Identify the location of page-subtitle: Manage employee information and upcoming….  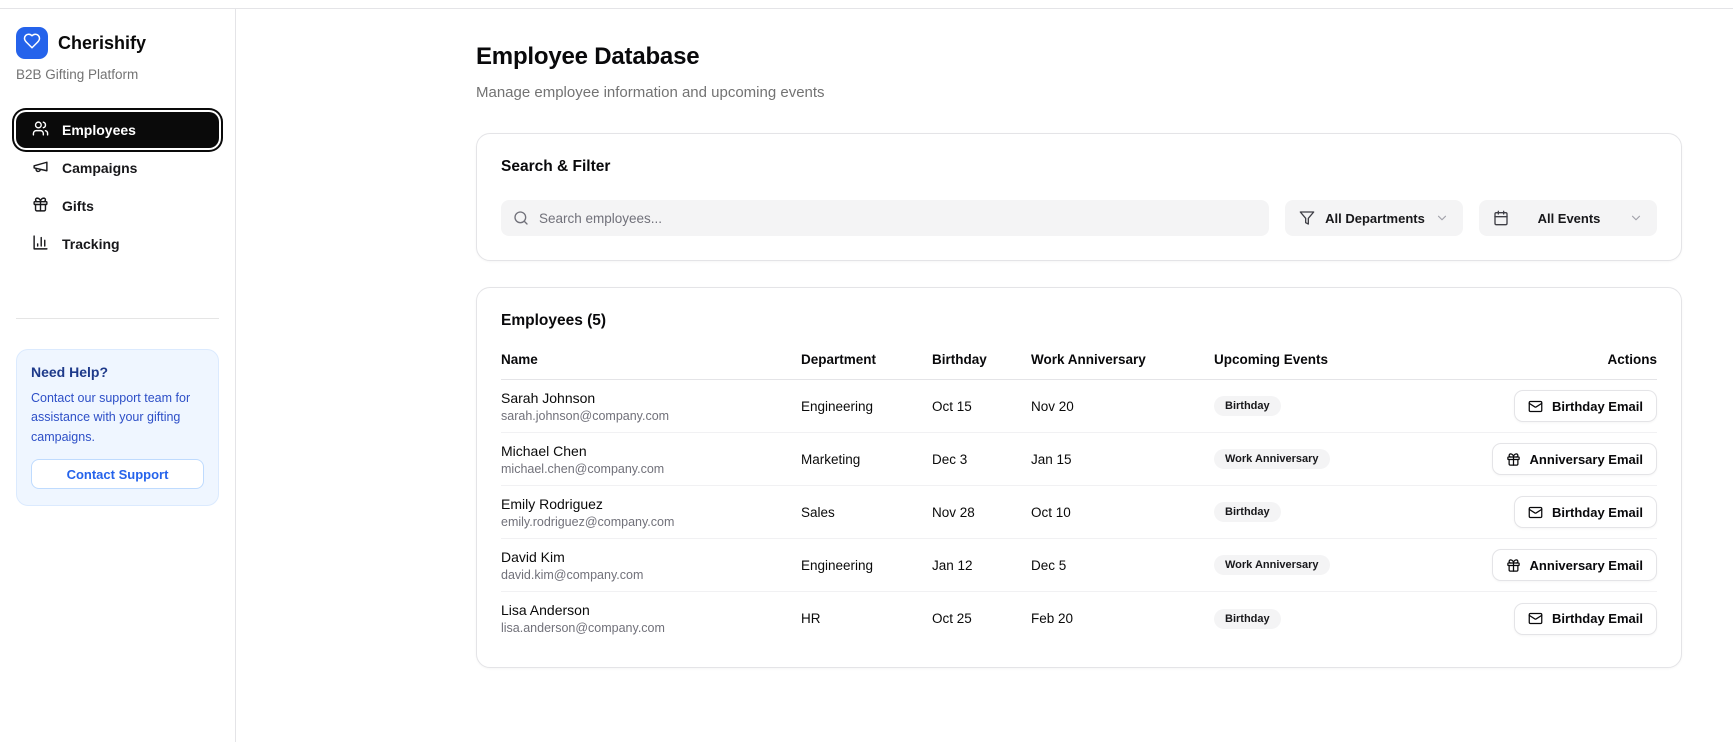
(650, 92).